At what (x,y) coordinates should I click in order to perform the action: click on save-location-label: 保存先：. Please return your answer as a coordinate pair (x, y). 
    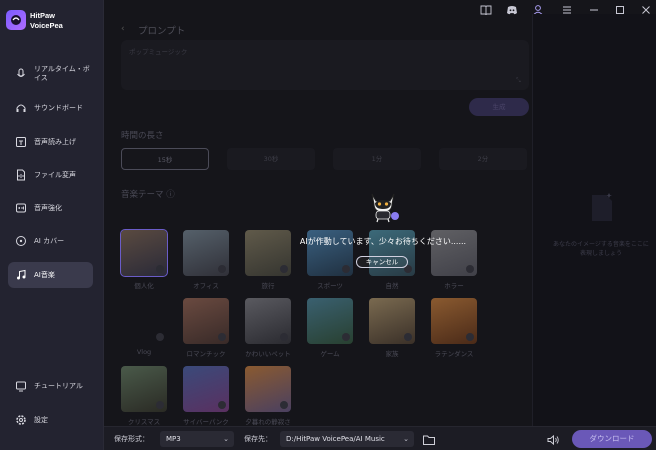
    Looking at the image, I should click on (258, 439).